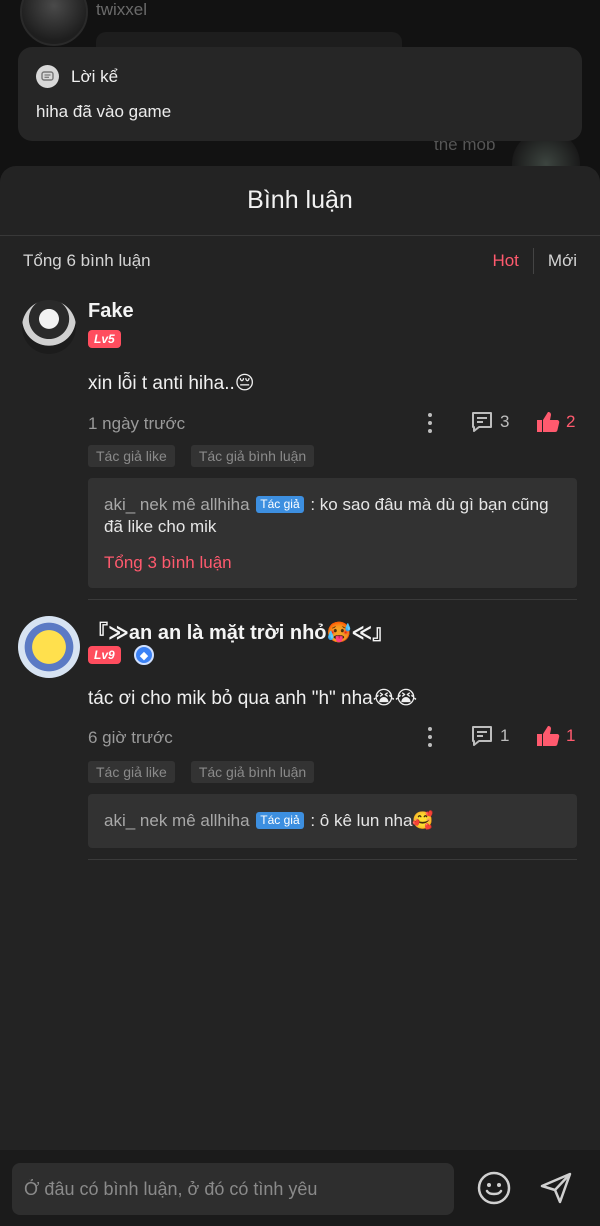 The height and width of the screenshot is (1226, 600). I want to click on narrator-title: Lời kể, so click(95, 76).